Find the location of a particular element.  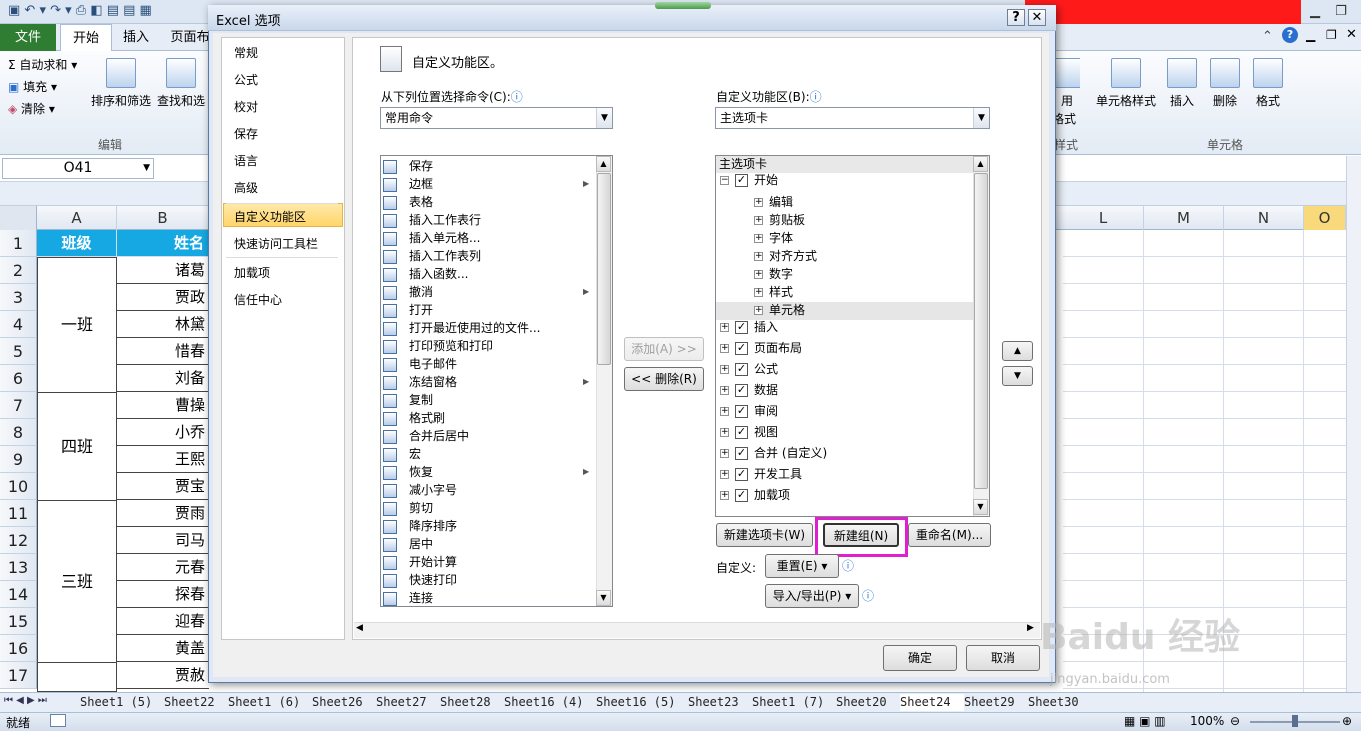

command-list-item: 合并后居中 is located at coordinates (488, 436).